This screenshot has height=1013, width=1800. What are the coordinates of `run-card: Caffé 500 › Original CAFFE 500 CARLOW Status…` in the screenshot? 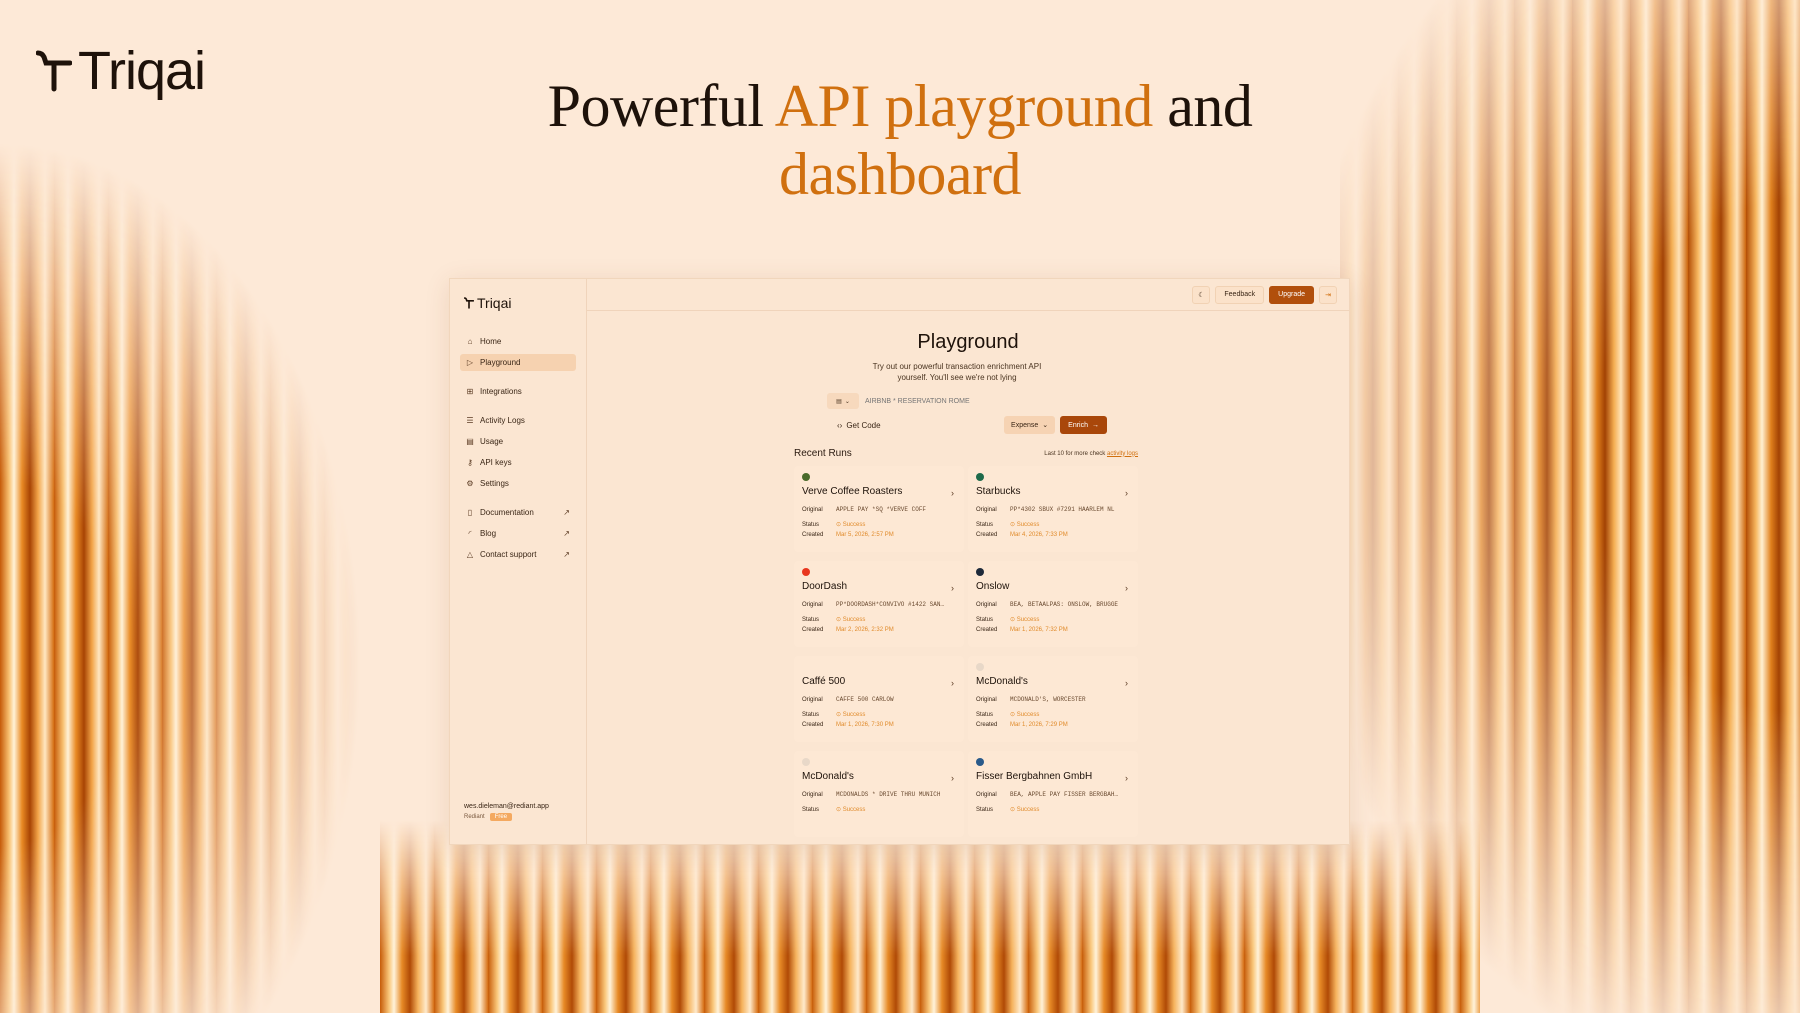 It's located at (879, 699).